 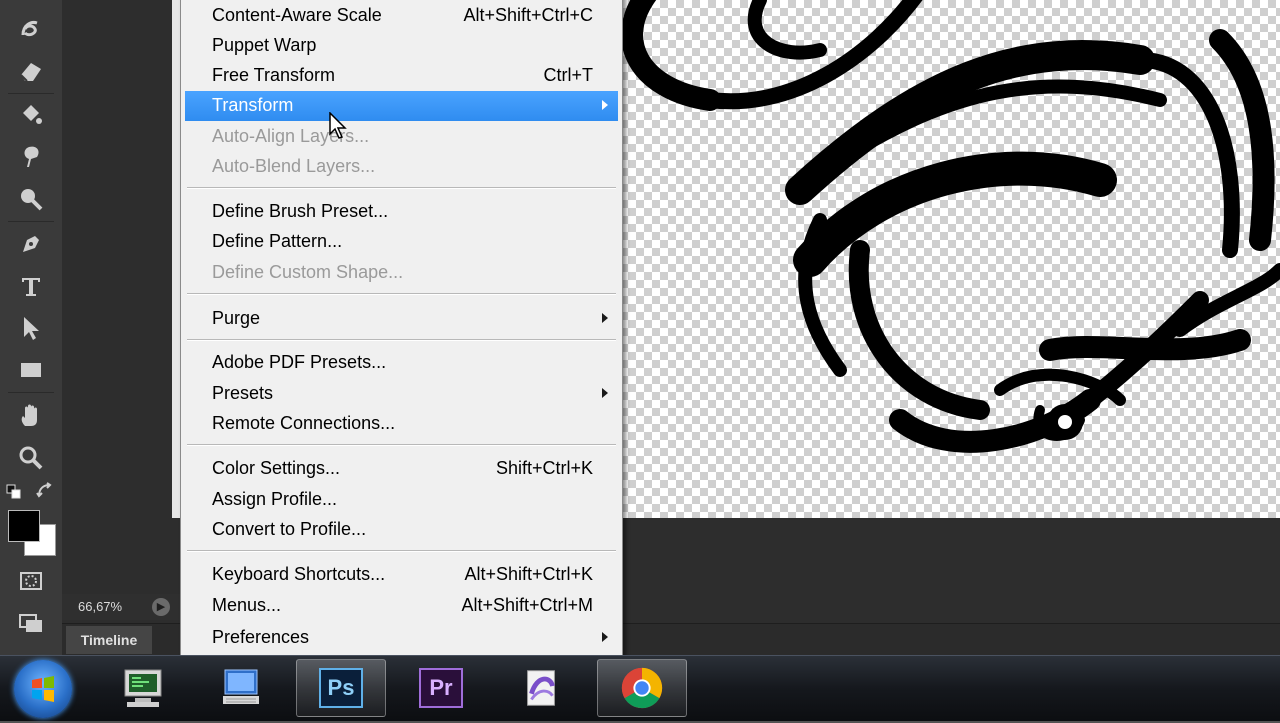 What do you see at coordinates (401, 319) in the screenshot?
I see `menu-item-purge: Purge` at bounding box center [401, 319].